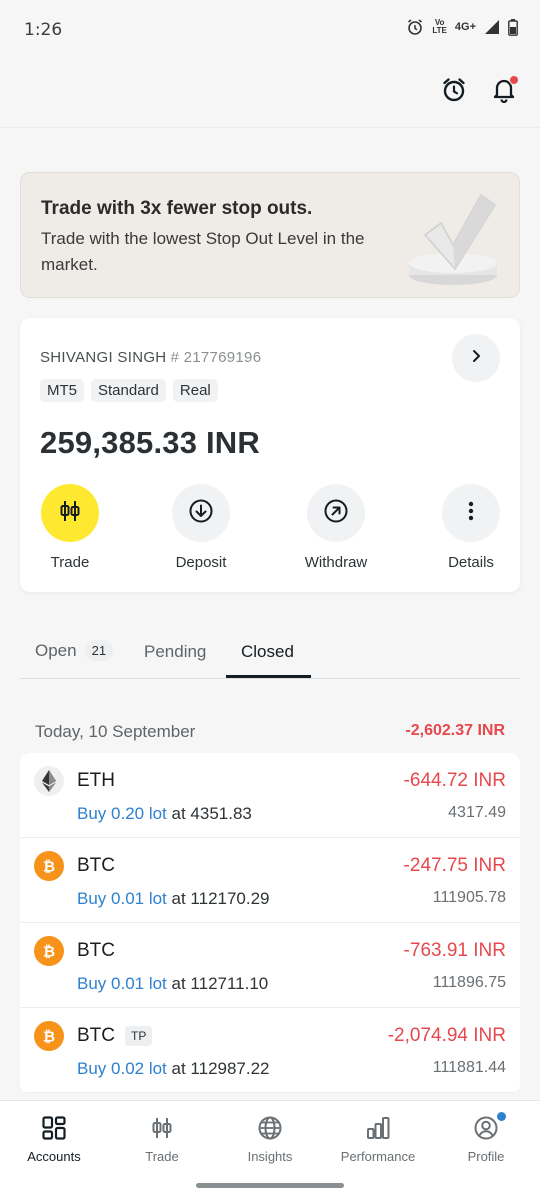 The height and width of the screenshot is (1200, 540). I want to click on nav-performance-label: Performance, so click(378, 1156).